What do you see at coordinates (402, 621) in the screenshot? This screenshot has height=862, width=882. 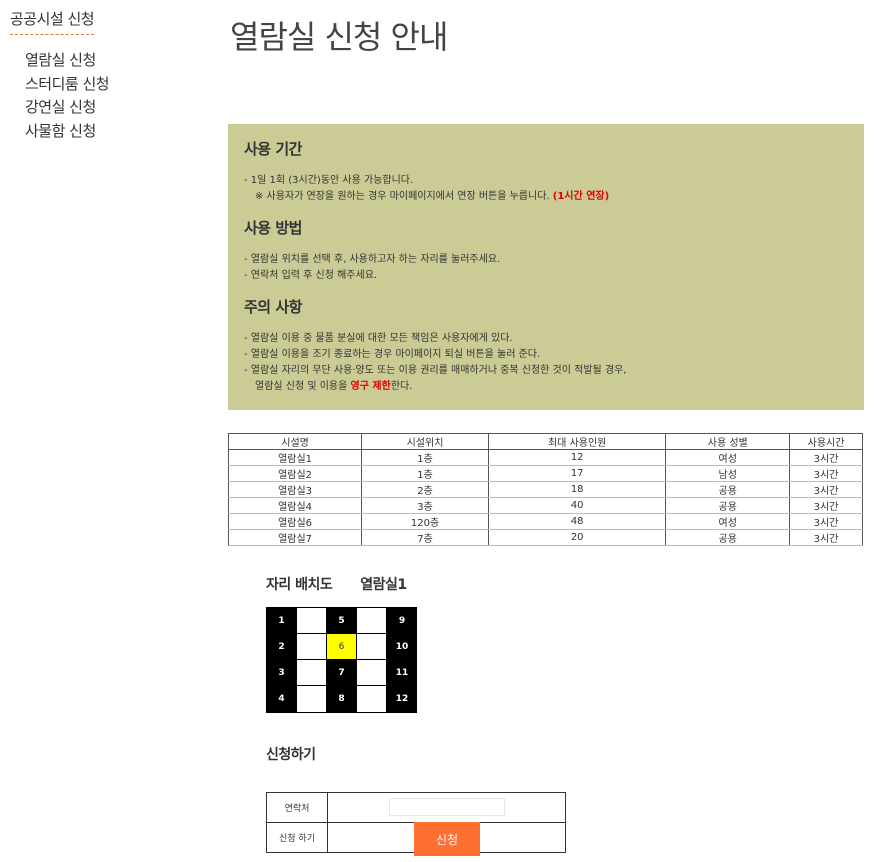 I see `seat-9: 9` at bounding box center [402, 621].